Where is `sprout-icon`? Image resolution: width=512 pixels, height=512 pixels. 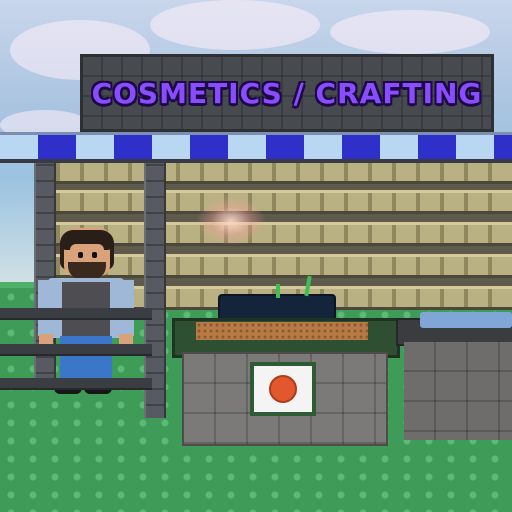 sprout-icon is located at coordinates (278, 291).